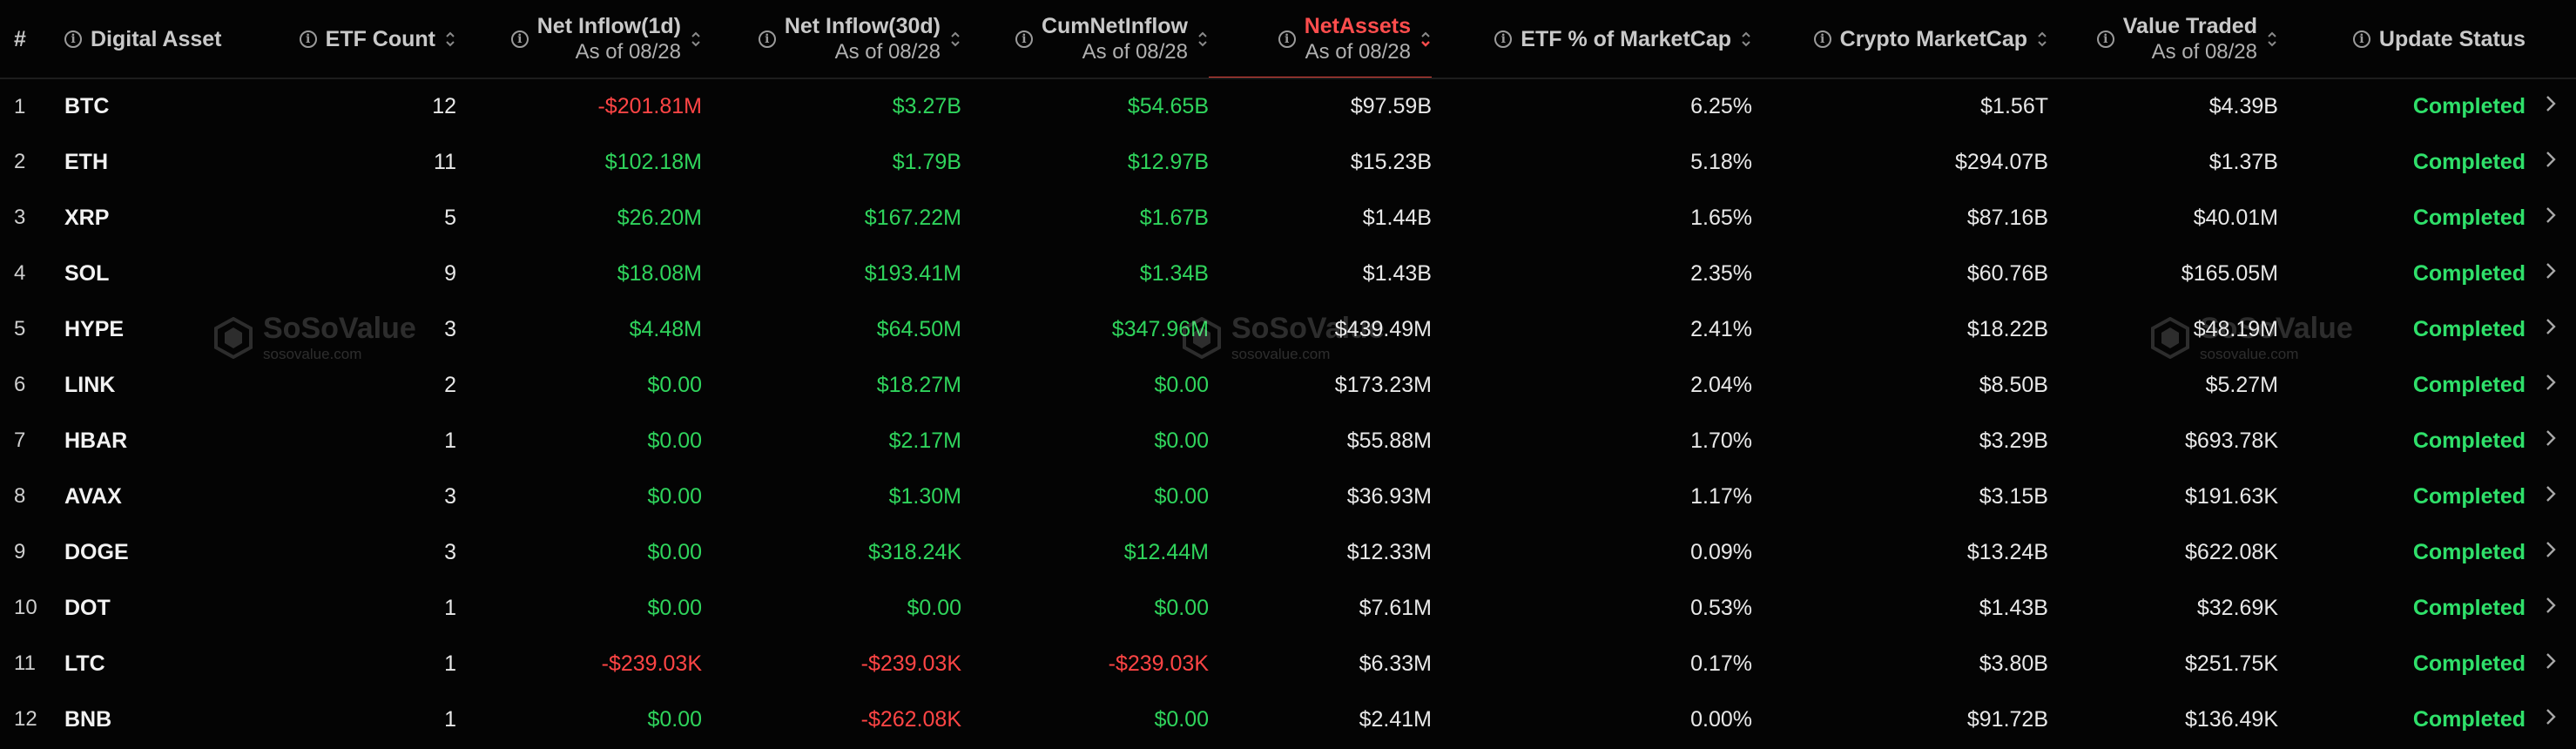 The image size is (2576, 749). What do you see at coordinates (912, 273) in the screenshot?
I see `net-inflow-30d-cell: $193.41M` at bounding box center [912, 273].